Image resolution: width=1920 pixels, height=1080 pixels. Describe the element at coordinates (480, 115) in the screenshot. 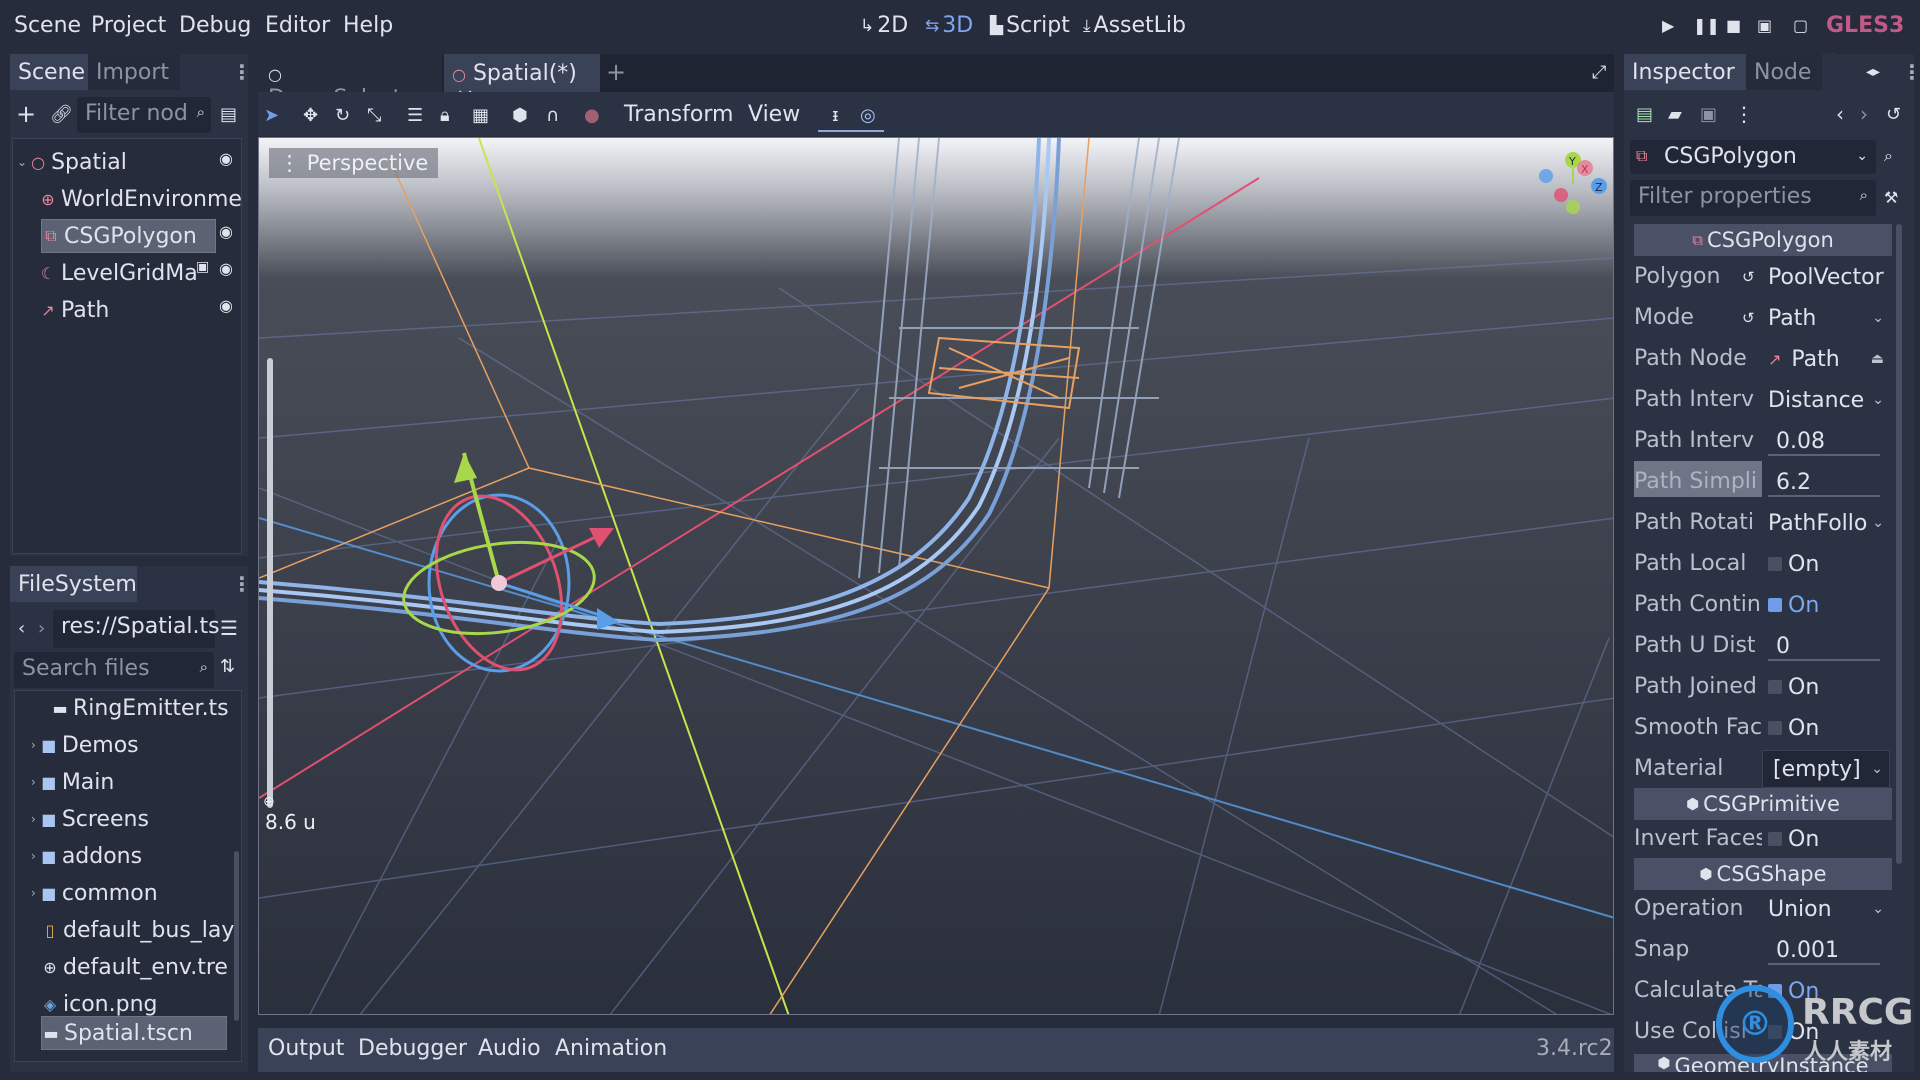

I see `group-icon: ▦` at that location.